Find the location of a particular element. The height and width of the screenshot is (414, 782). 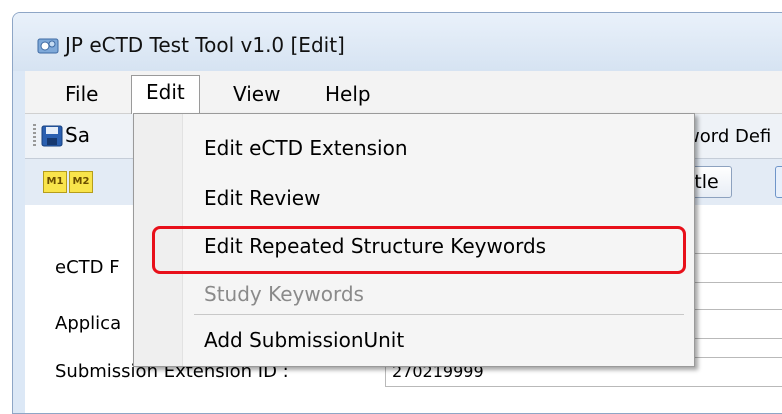

application-label: Applica is located at coordinates (88, 323).